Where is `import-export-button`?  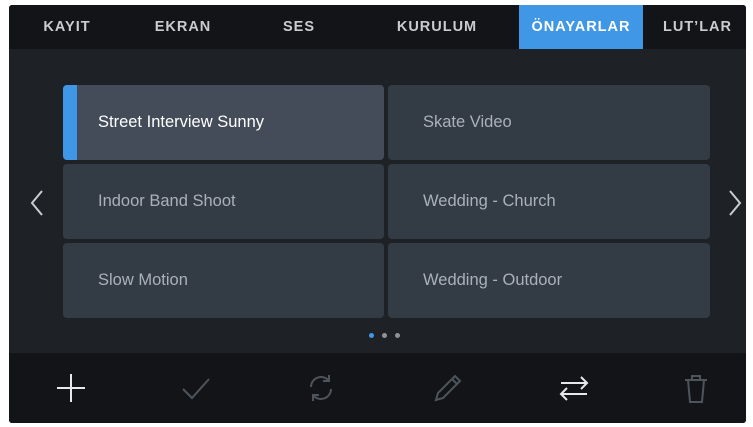 import-export-button is located at coordinates (574, 388).